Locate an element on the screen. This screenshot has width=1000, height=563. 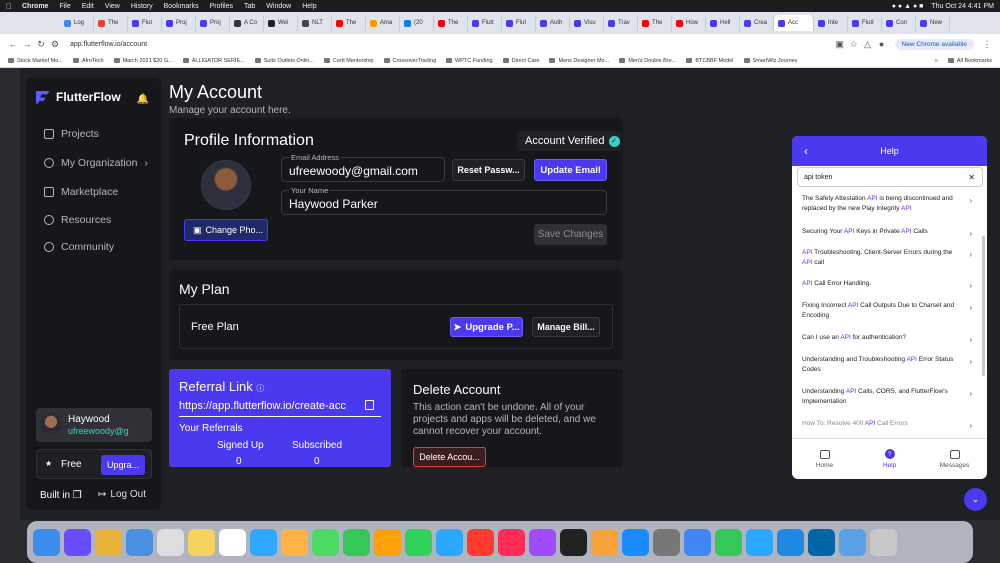
sidebar-item-community: Community is located at coordinates (79, 247).